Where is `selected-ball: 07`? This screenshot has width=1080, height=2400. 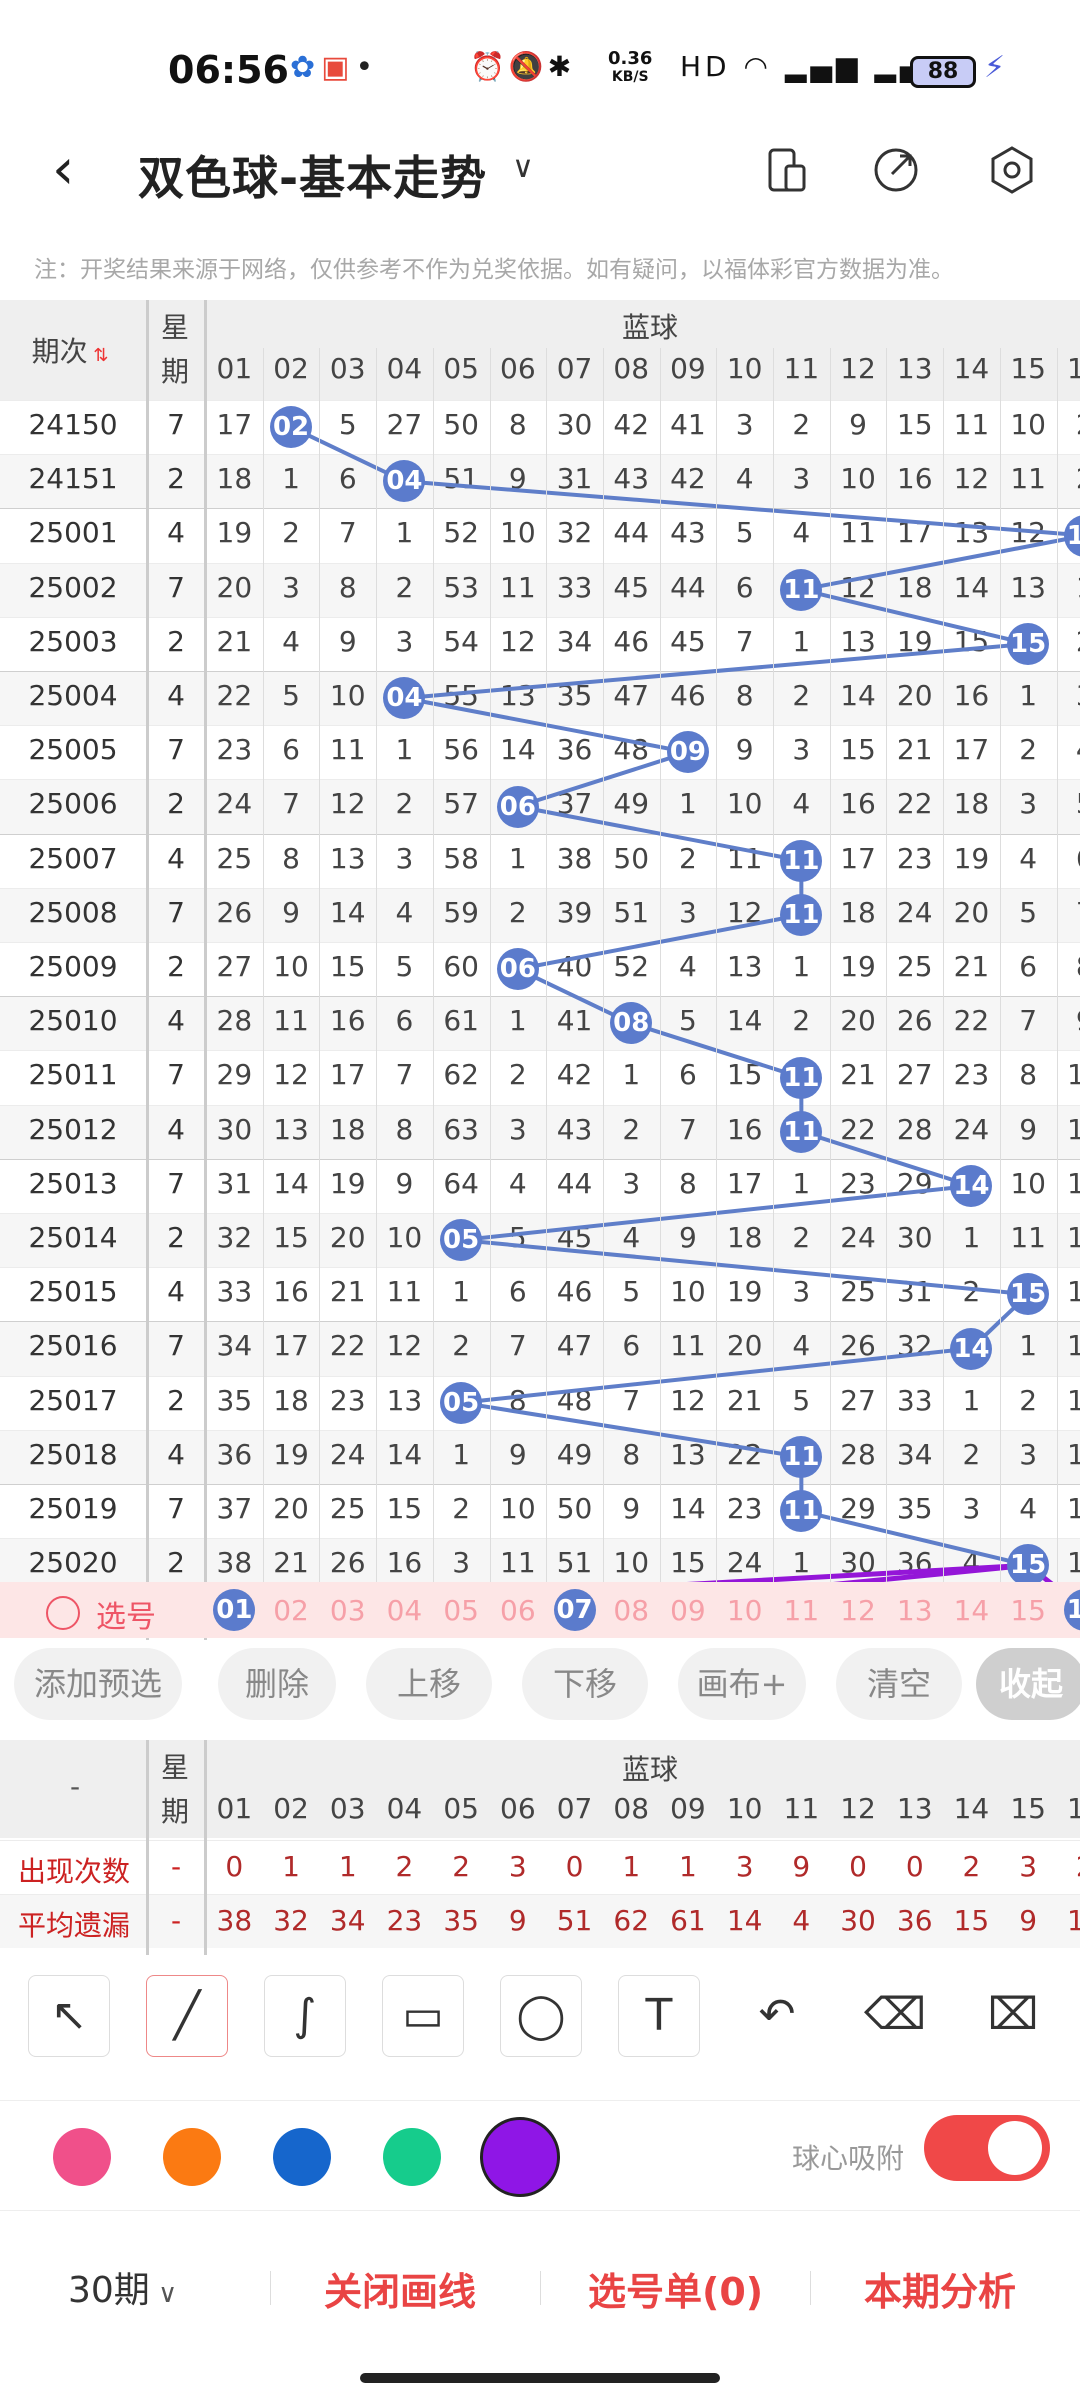
selected-ball: 07 is located at coordinates (574, 1610).